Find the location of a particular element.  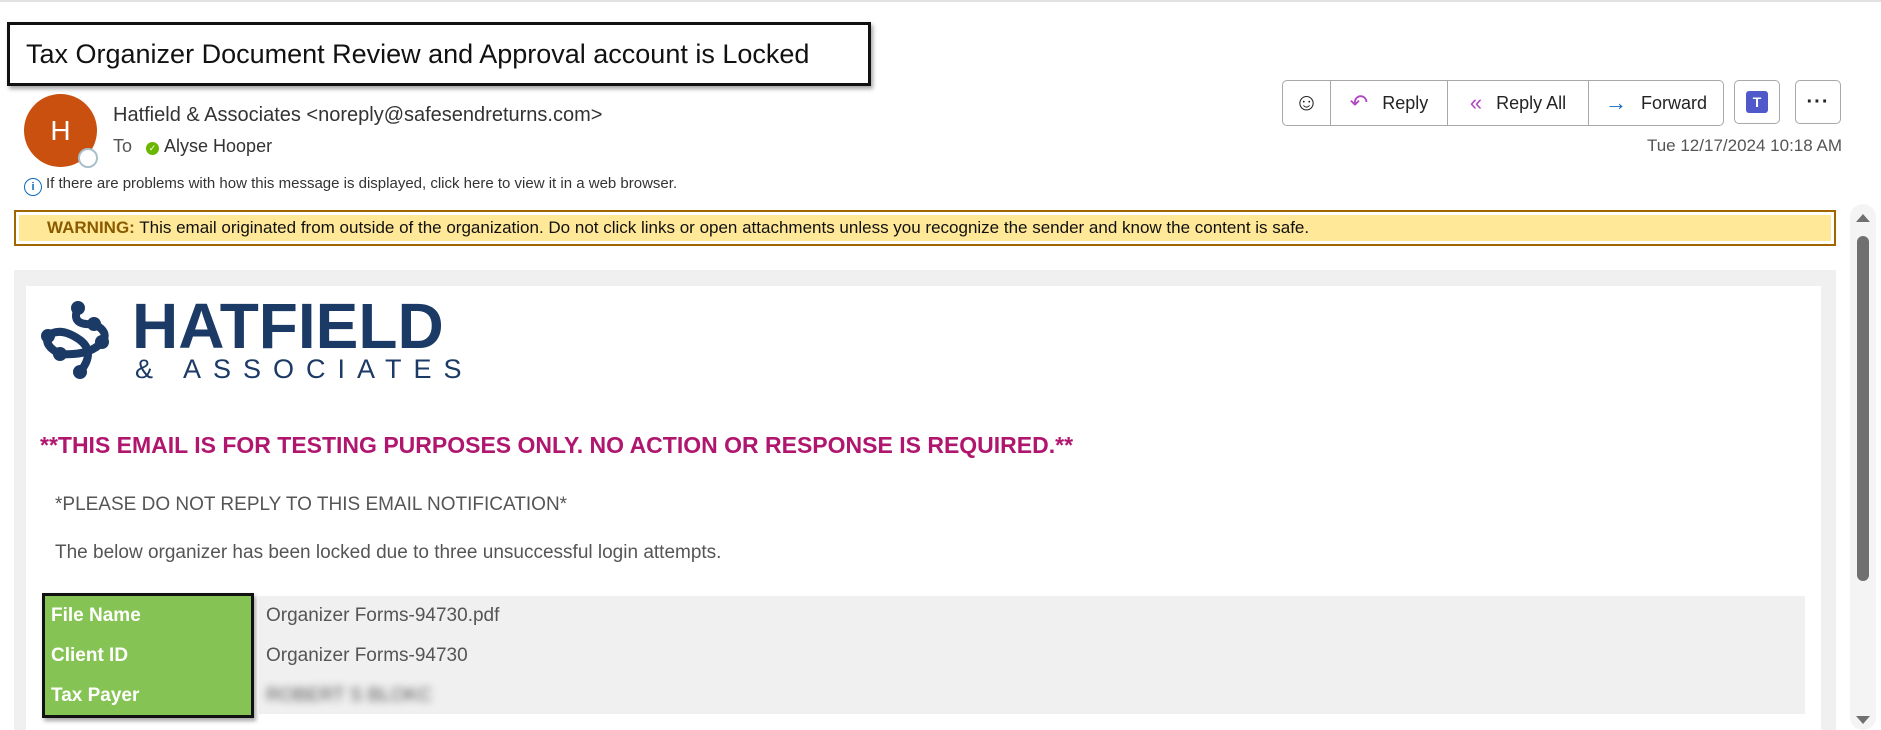

reply-label: Reply is located at coordinates (1405, 102).